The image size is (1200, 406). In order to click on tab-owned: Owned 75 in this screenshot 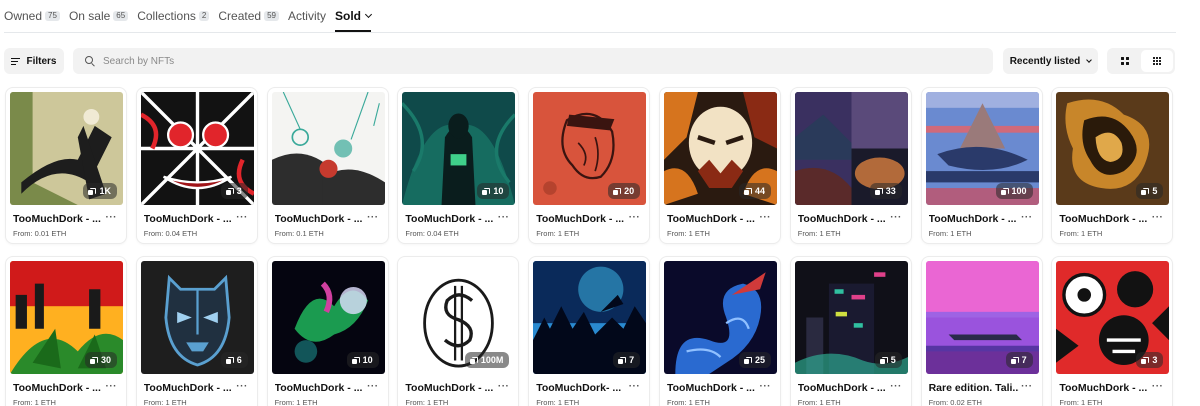, I will do `click(32, 16)`.